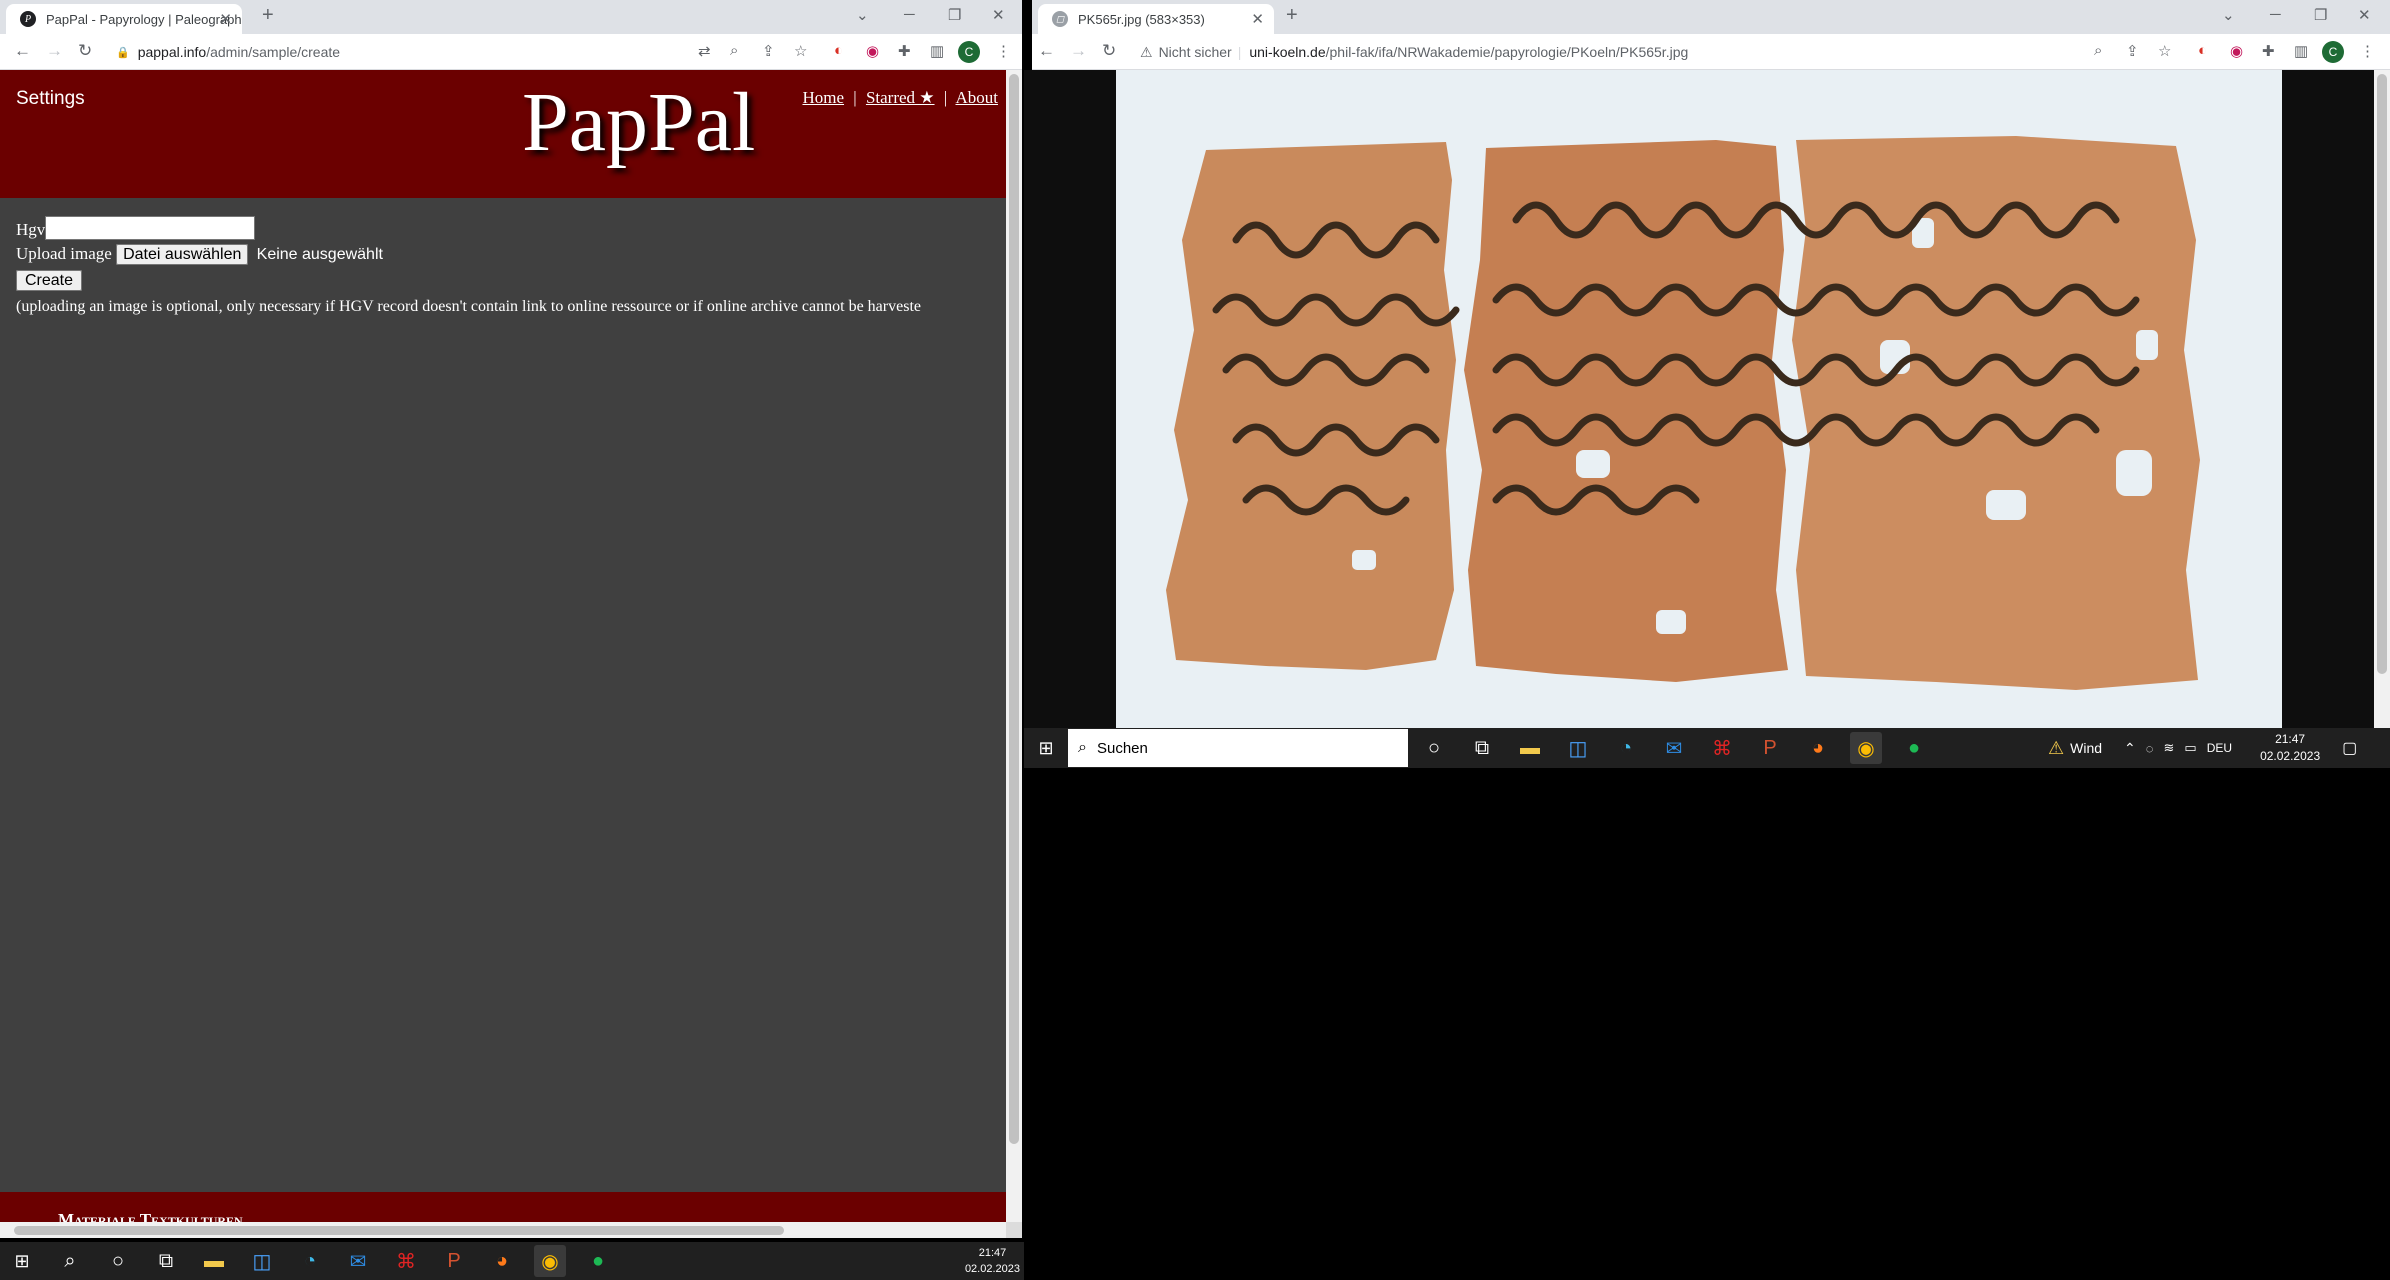 This screenshot has width=2390, height=1280. I want to click on nav-starred: Starred ★, so click(900, 97).